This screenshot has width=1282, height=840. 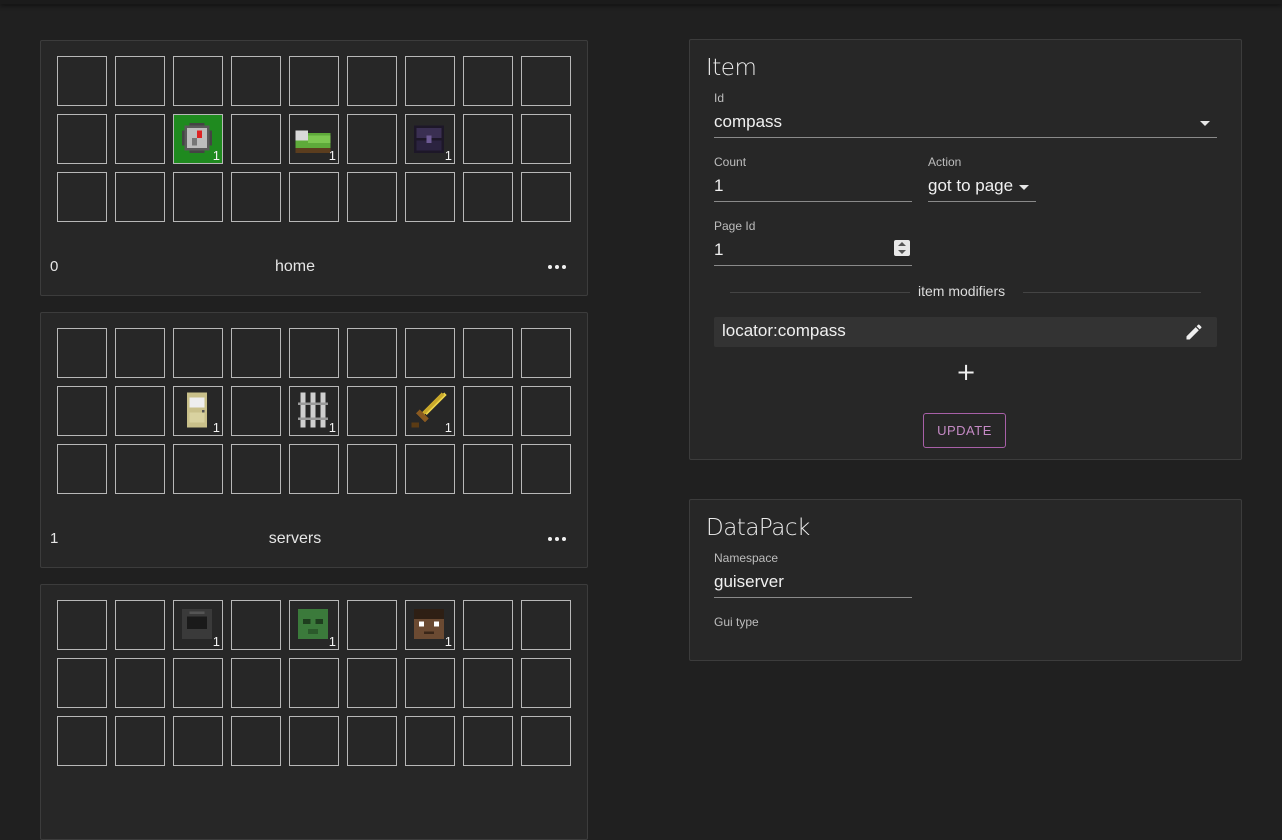 I want to click on add-modifier-button: +, so click(x=966, y=372).